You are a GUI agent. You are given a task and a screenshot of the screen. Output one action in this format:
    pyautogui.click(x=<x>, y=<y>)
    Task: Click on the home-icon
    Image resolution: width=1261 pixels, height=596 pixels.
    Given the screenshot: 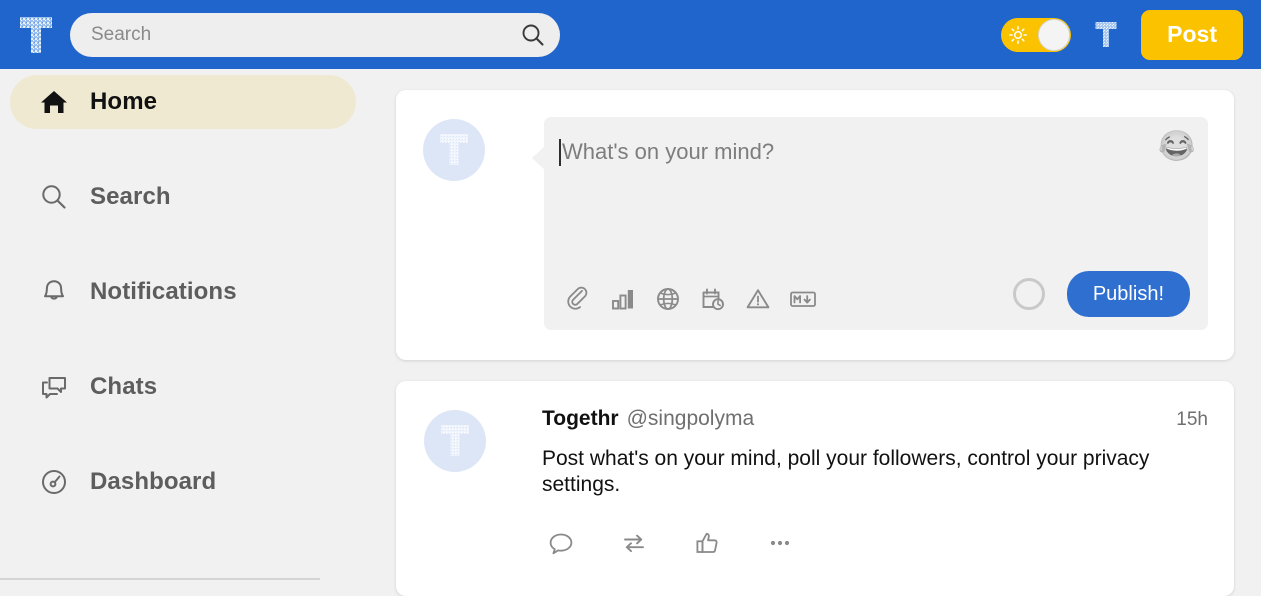 What is the action you would take?
    pyautogui.click(x=54, y=102)
    